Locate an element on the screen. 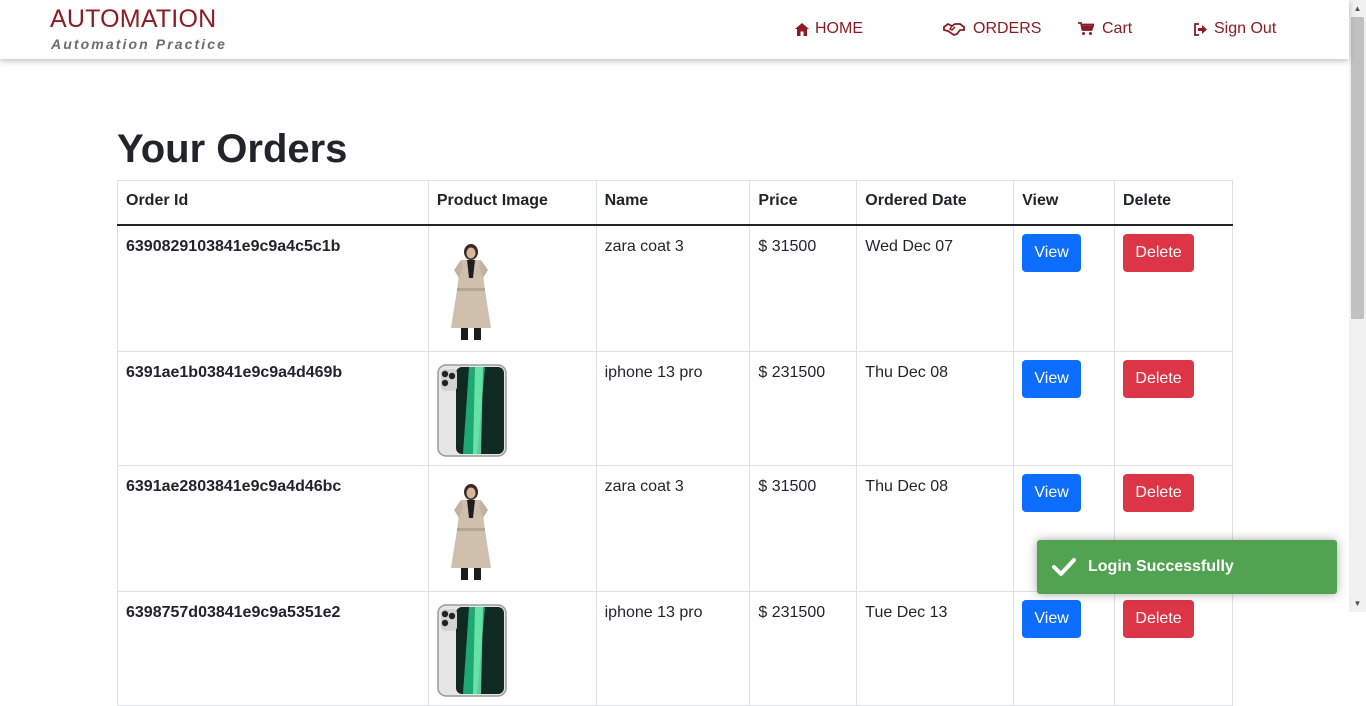 Image resolution: width=1366 pixels, height=706 pixels. home-icon is located at coordinates (802, 29).